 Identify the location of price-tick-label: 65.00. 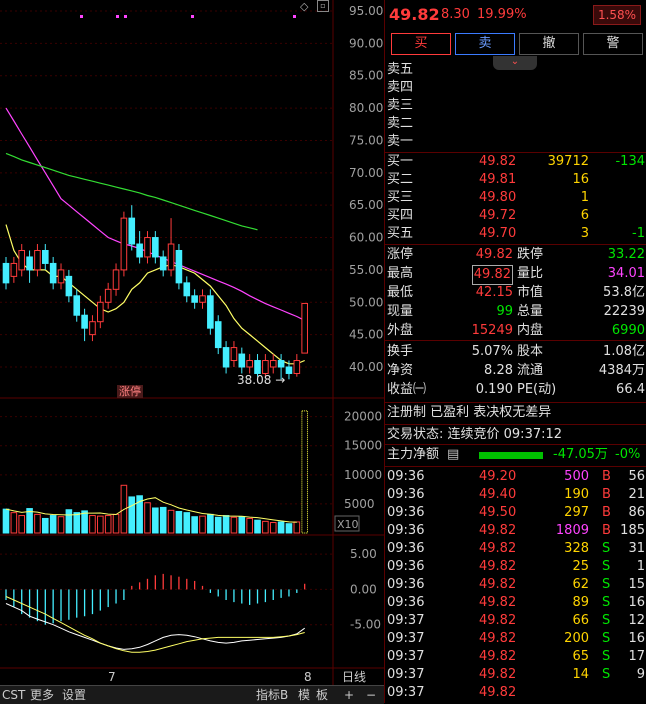
(366, 205).